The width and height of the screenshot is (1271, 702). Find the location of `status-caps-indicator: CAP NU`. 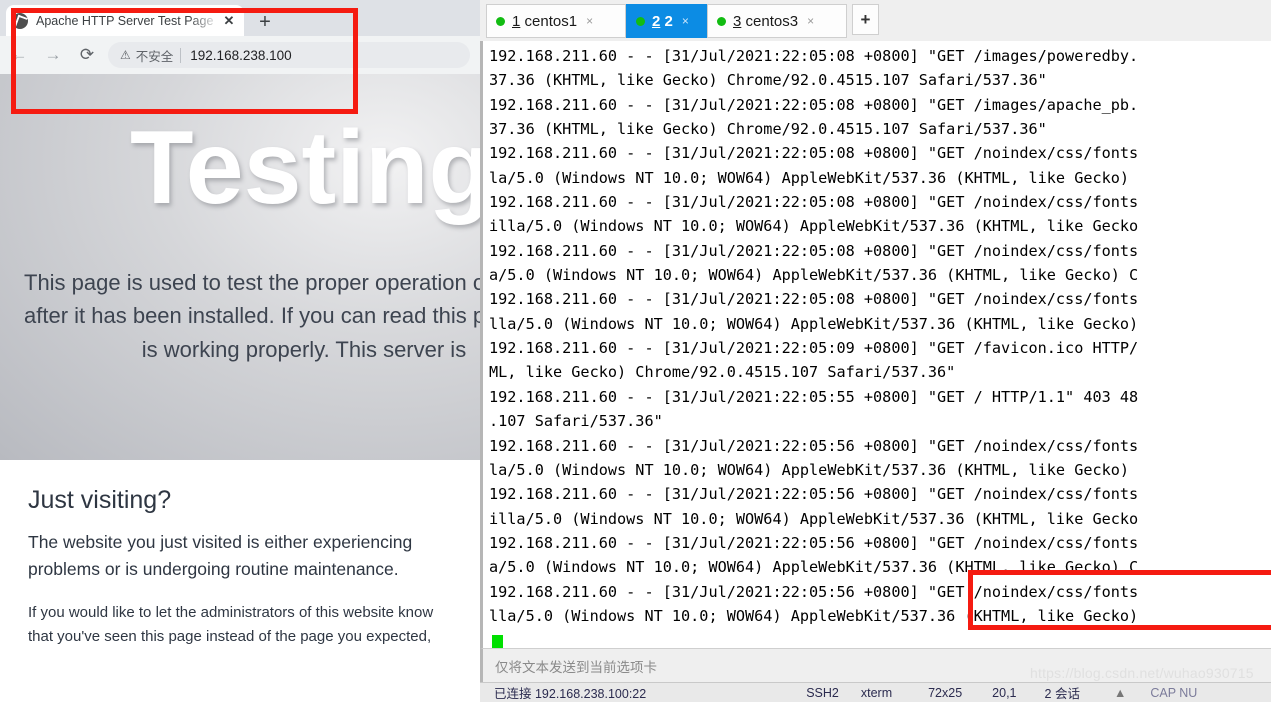

status-caps-indicator: CAP NU is located at coordinates (1174, 692).